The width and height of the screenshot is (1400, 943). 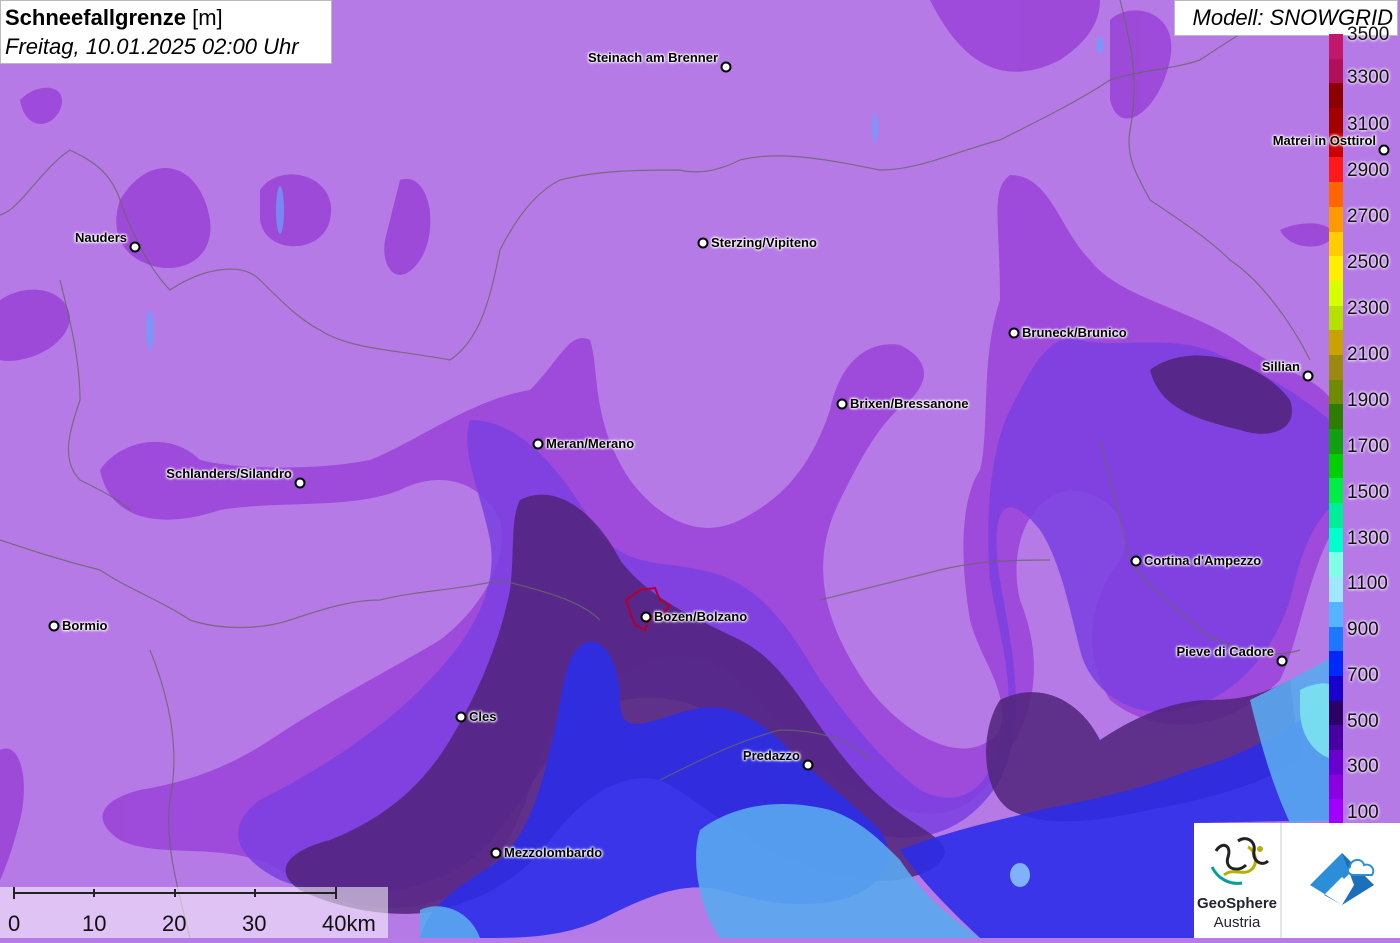 What do you see at coordinates (652, 57) in the screenshot?
I see `city-label: Steinach am Brenner` at bounding box center [652, 57].